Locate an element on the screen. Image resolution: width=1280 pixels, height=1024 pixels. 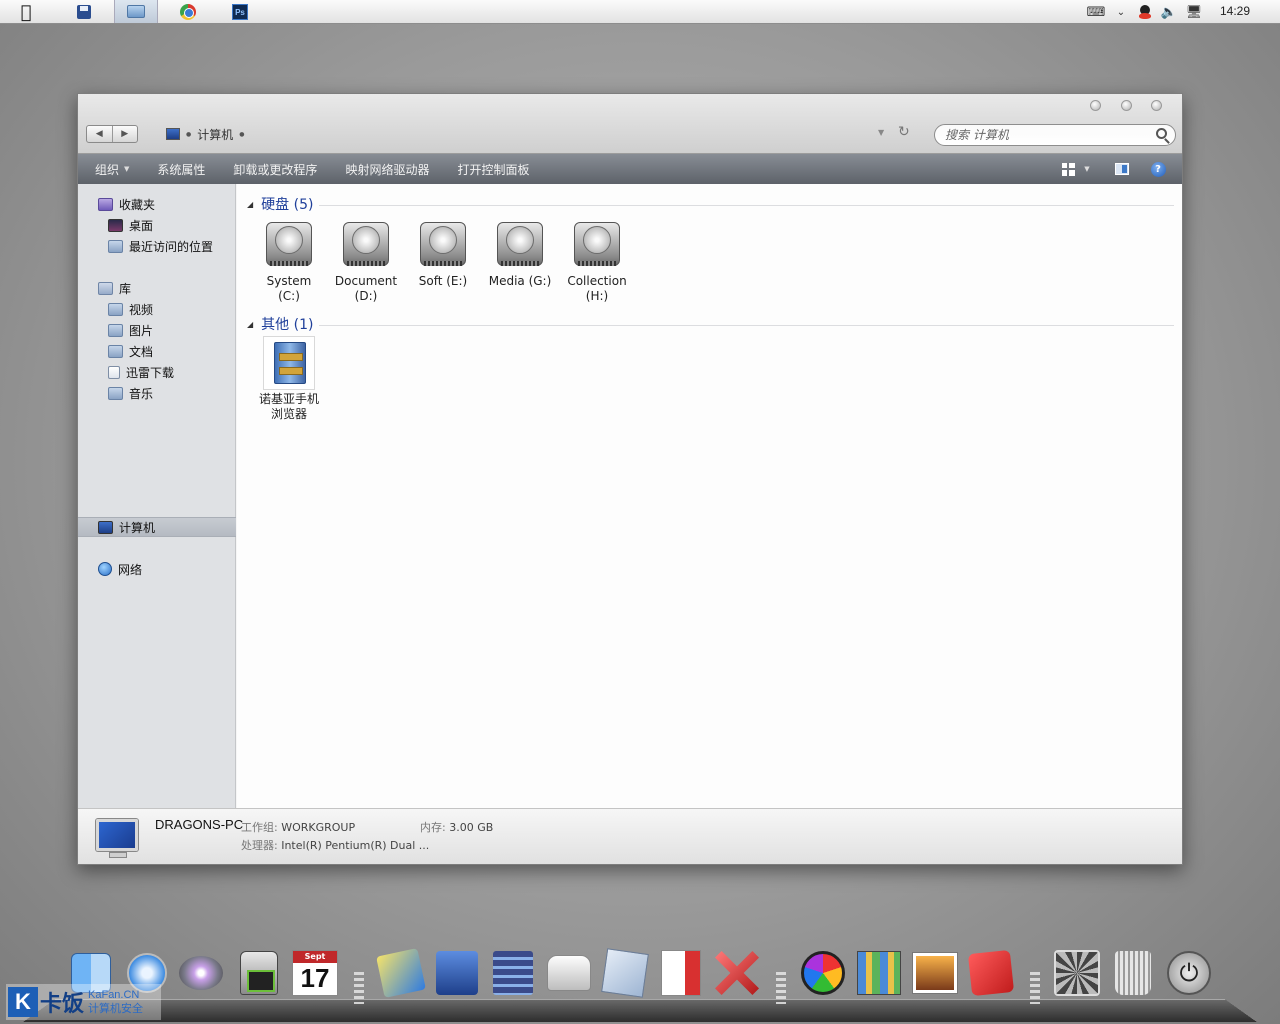
preview-pane-button is located at coordinates (1122, 169).